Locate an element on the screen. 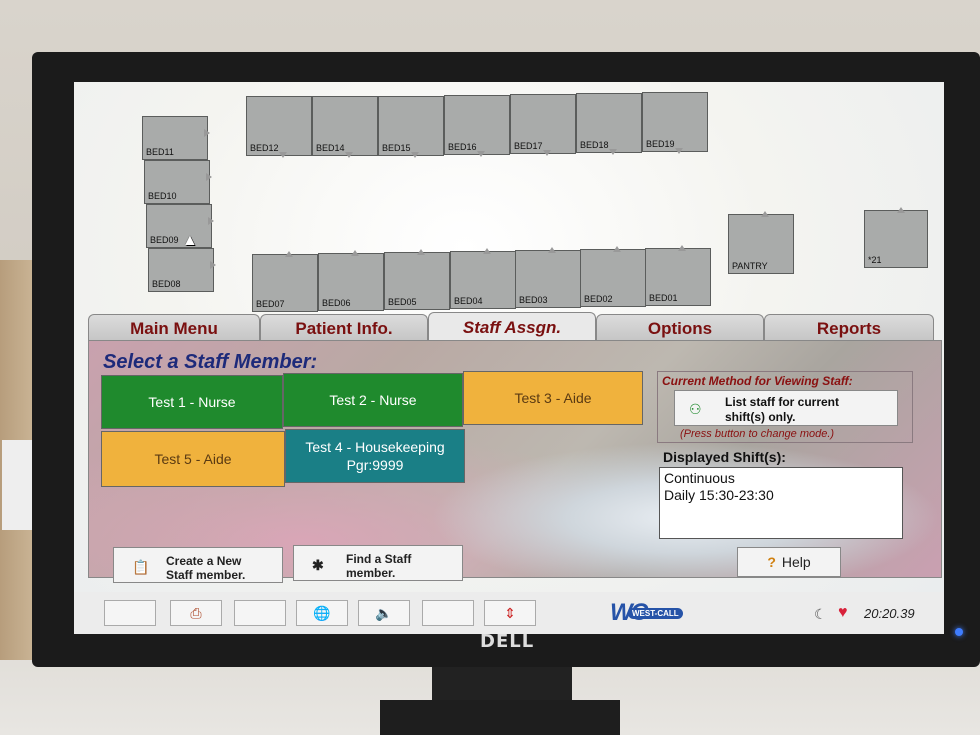 The width and height of the screenshot is (980, 735). staff-button-test1: Test 1 - Nurse is located at coordinates (192, 402).